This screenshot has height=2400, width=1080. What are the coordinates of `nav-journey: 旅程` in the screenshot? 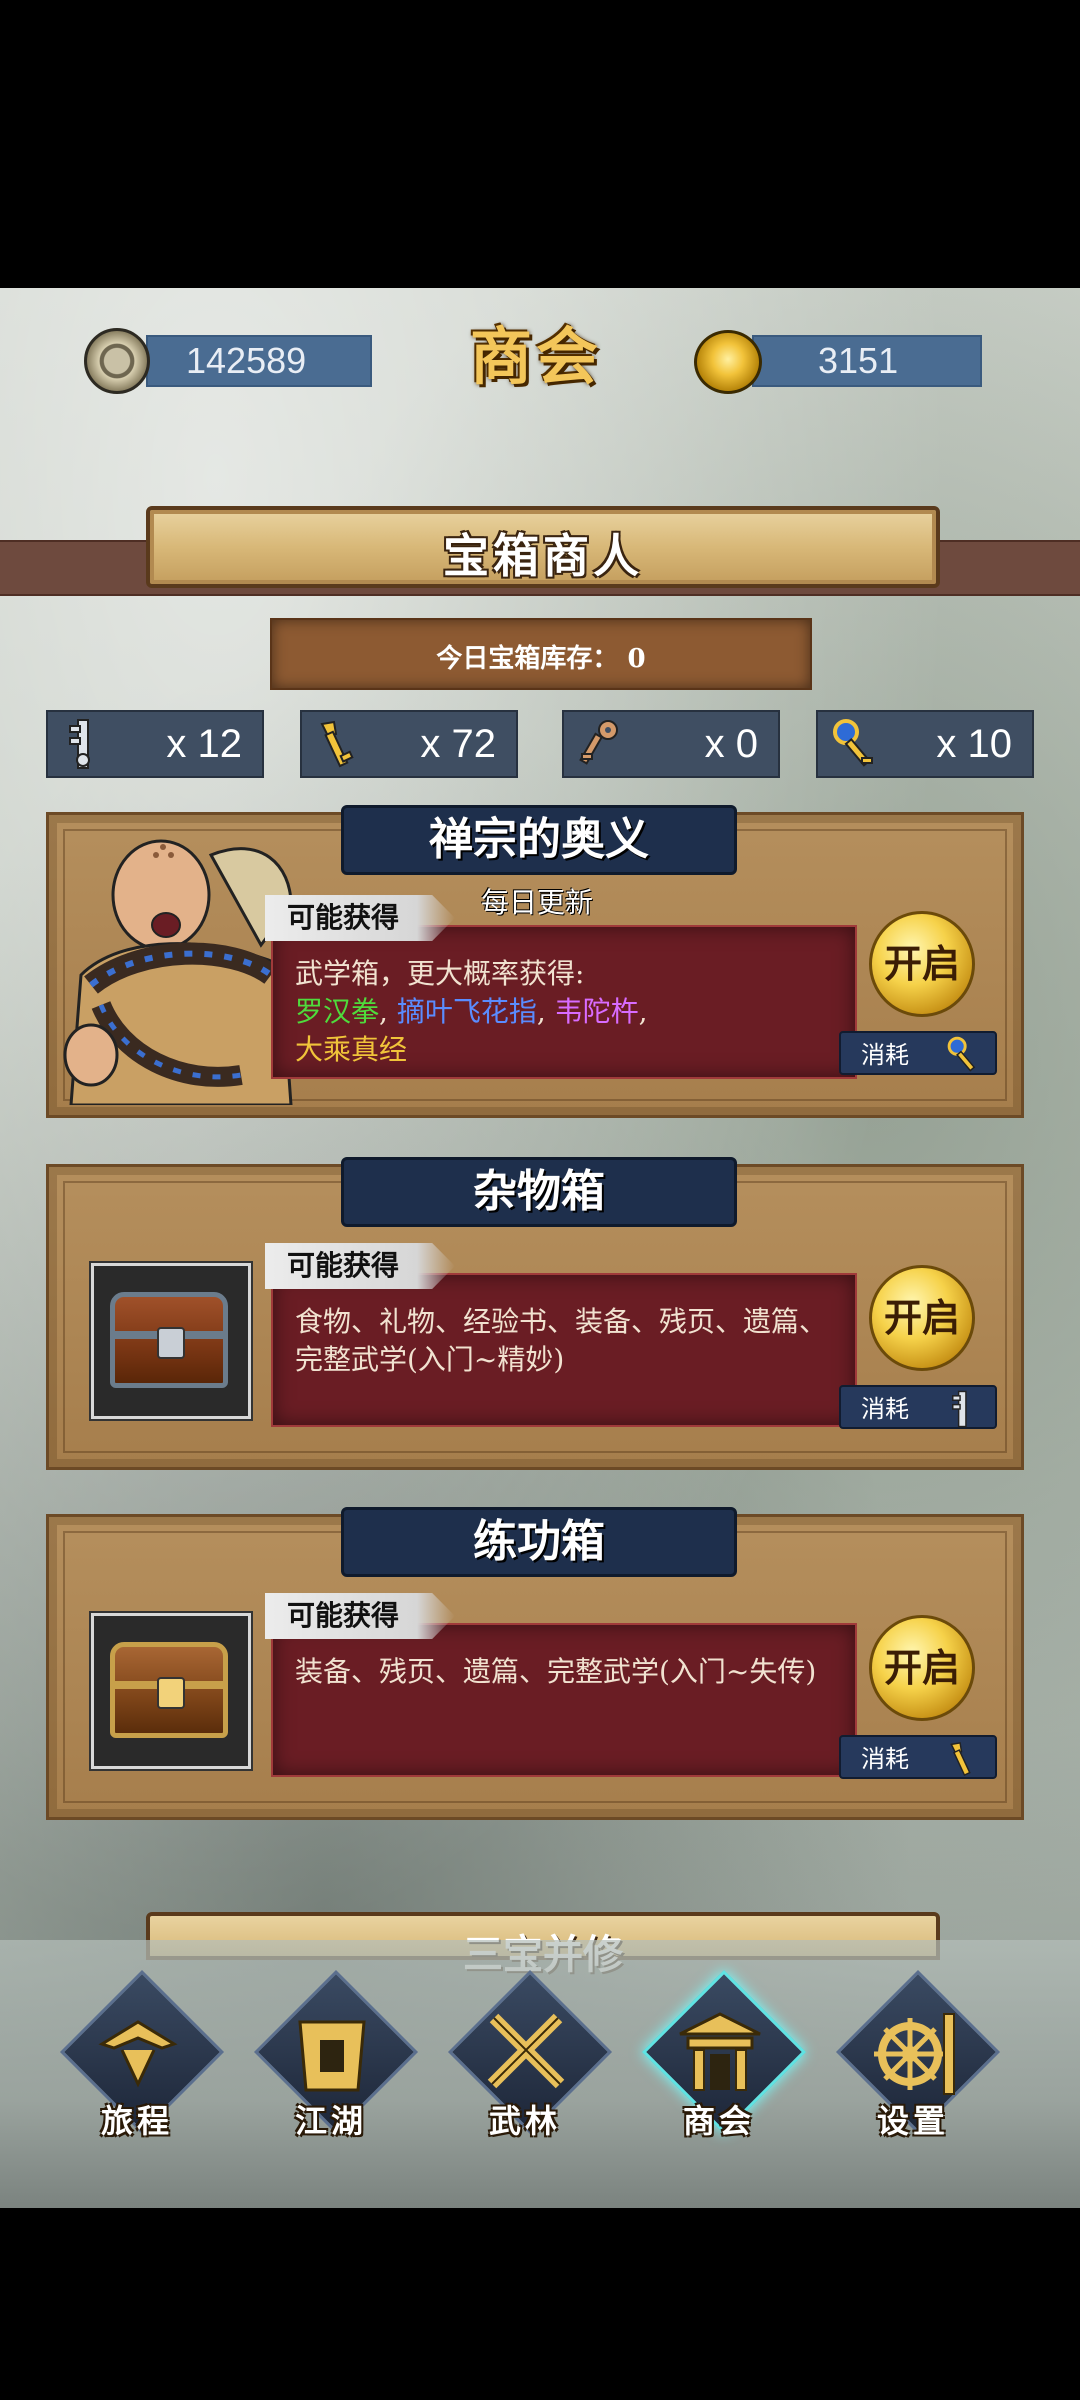 It's located at (142, 2063).